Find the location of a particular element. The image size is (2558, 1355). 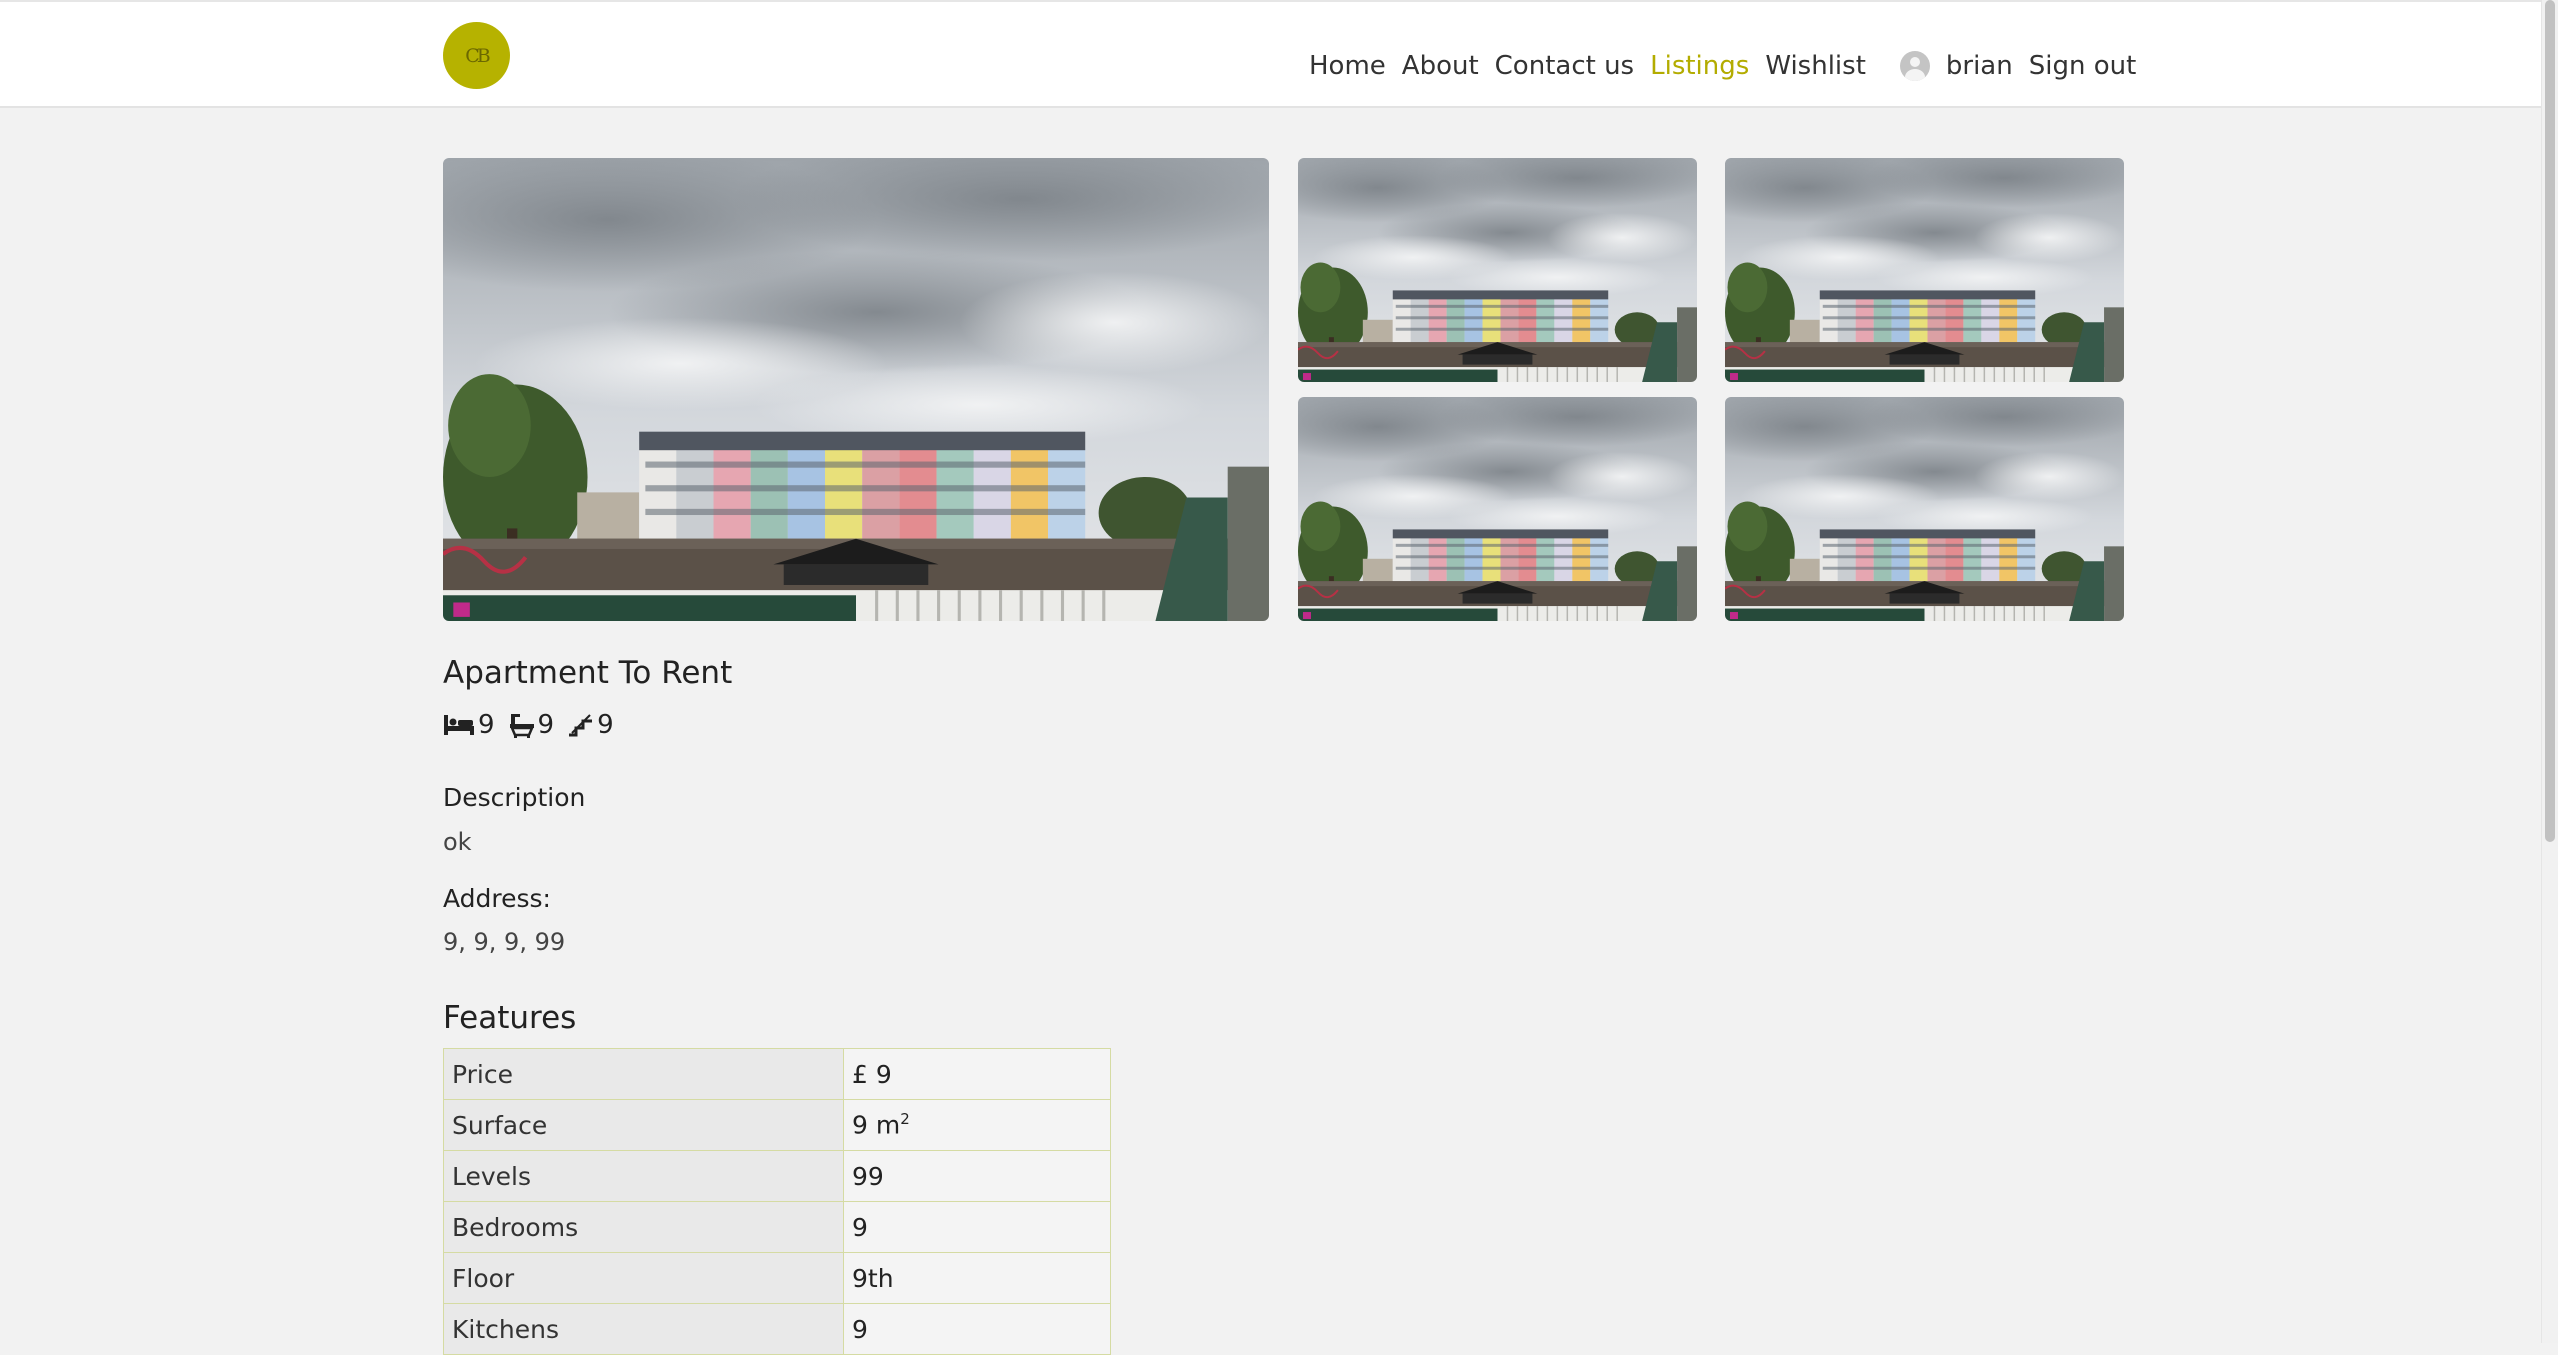

feature-key: Floor is located at coordinates (643, 1278).